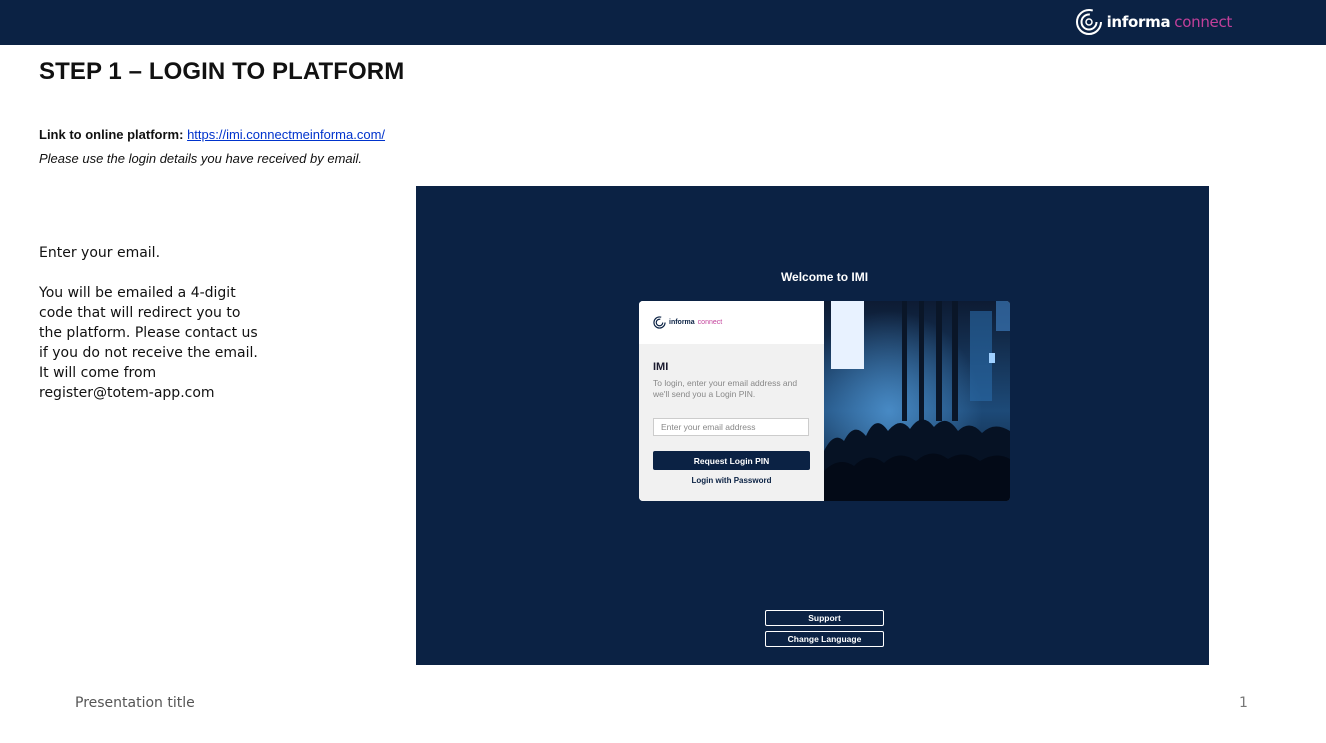 Image resolution: width=1326 pixels, height=743 pixels. I want to click on concert-crowd-image, so click(917, 401).